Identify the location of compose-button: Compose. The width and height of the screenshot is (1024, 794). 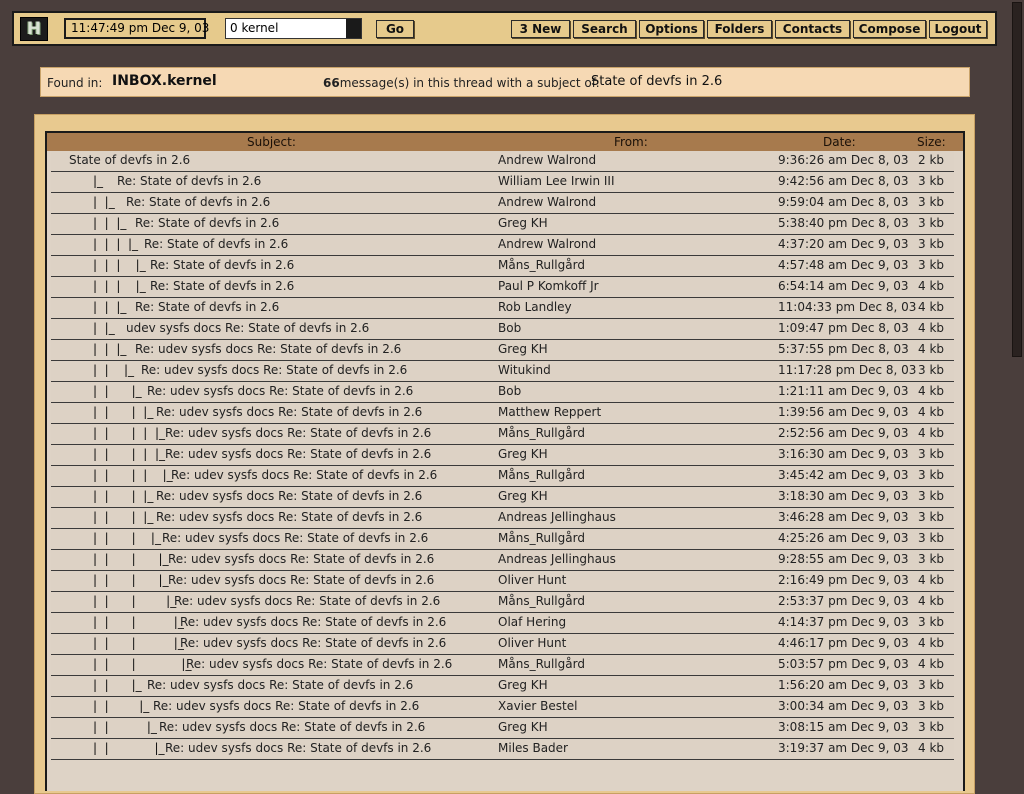
(889, 29).